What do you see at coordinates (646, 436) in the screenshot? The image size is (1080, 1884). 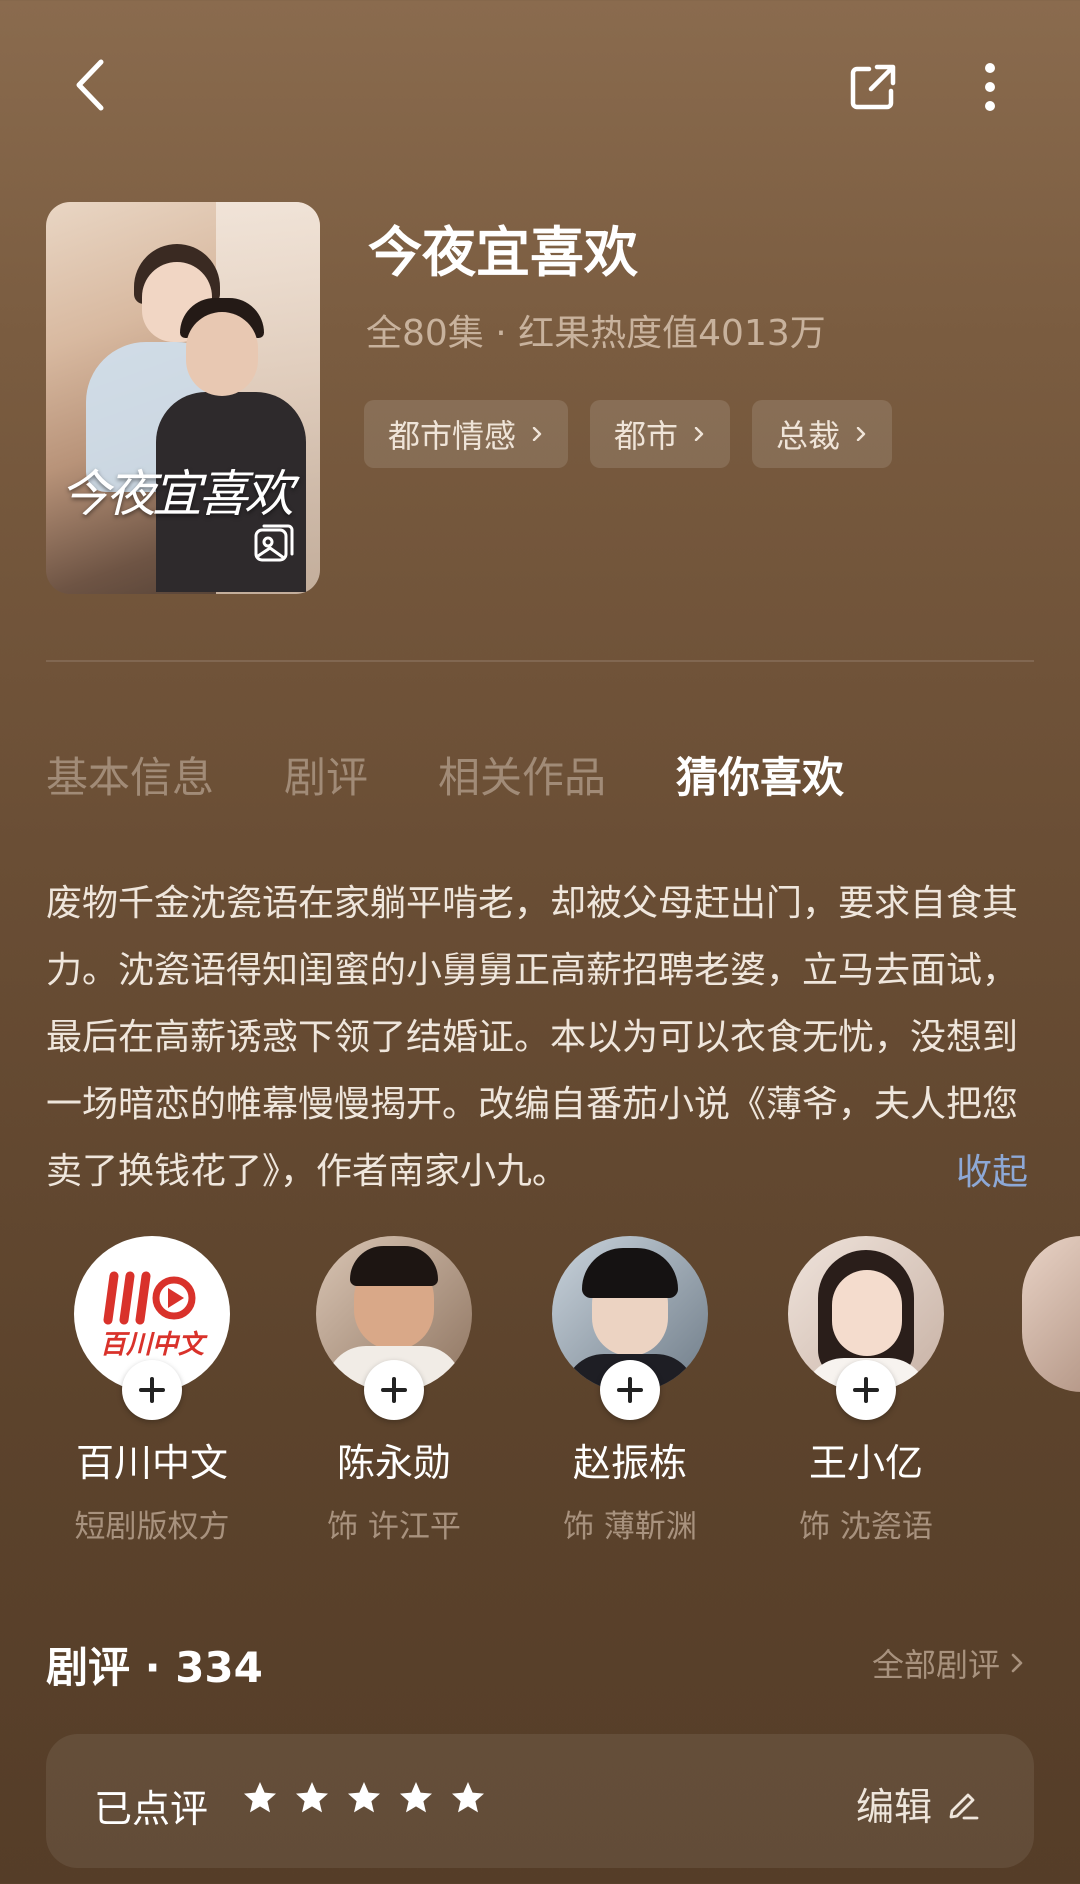 I see `tag-label: 都市` at bounding box center [646, 436].